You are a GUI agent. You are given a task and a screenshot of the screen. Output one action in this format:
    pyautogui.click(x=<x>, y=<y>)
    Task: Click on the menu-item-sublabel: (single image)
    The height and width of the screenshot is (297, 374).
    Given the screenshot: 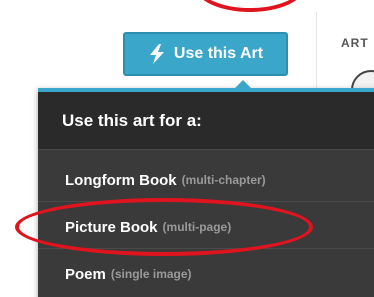 What is the action you would take?
    pyautogui.click(x=151, y=274)
    